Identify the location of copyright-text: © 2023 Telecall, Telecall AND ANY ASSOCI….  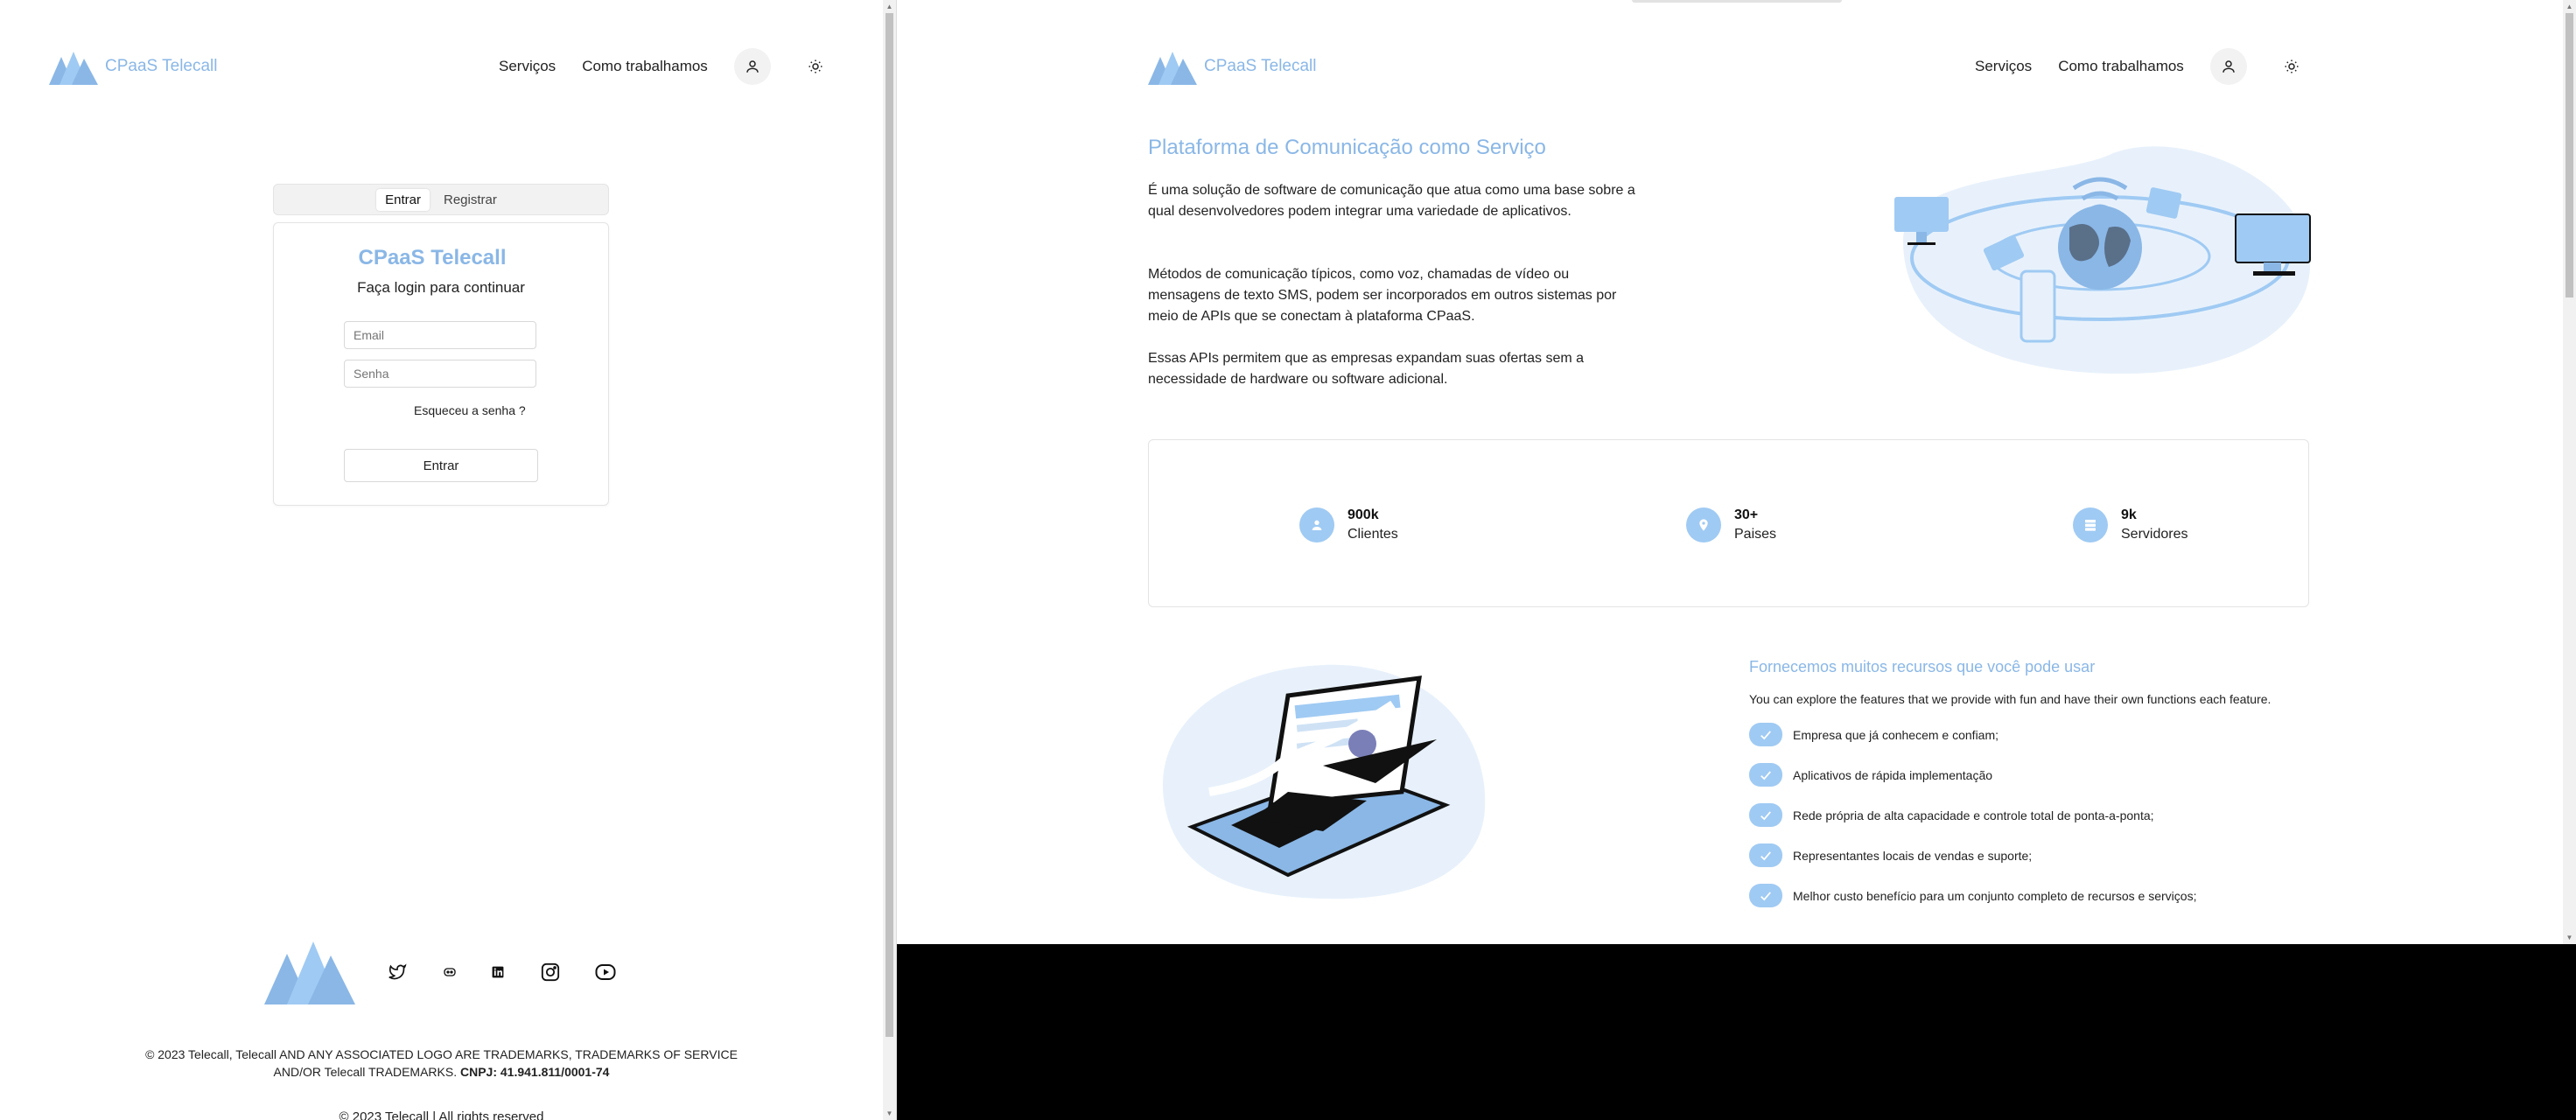
(441, 1063).